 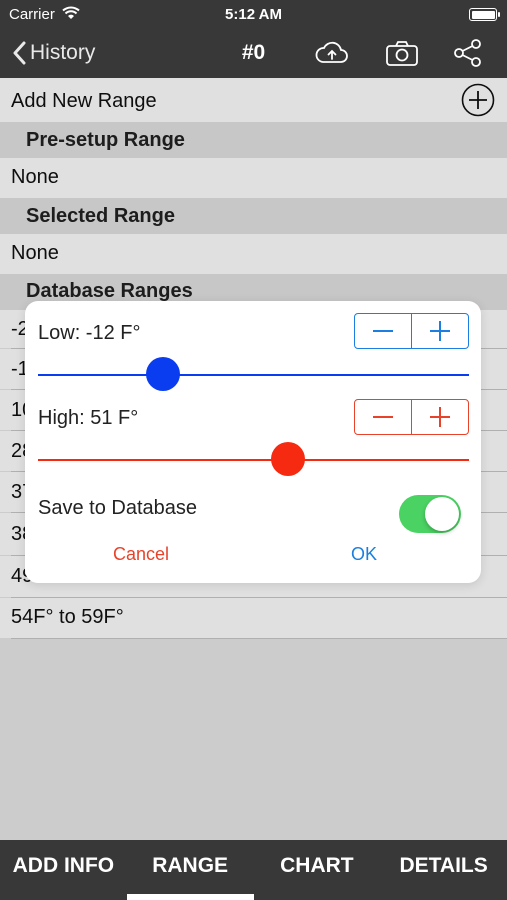 I want to click on back-button: History, so click(x=53, y=53).